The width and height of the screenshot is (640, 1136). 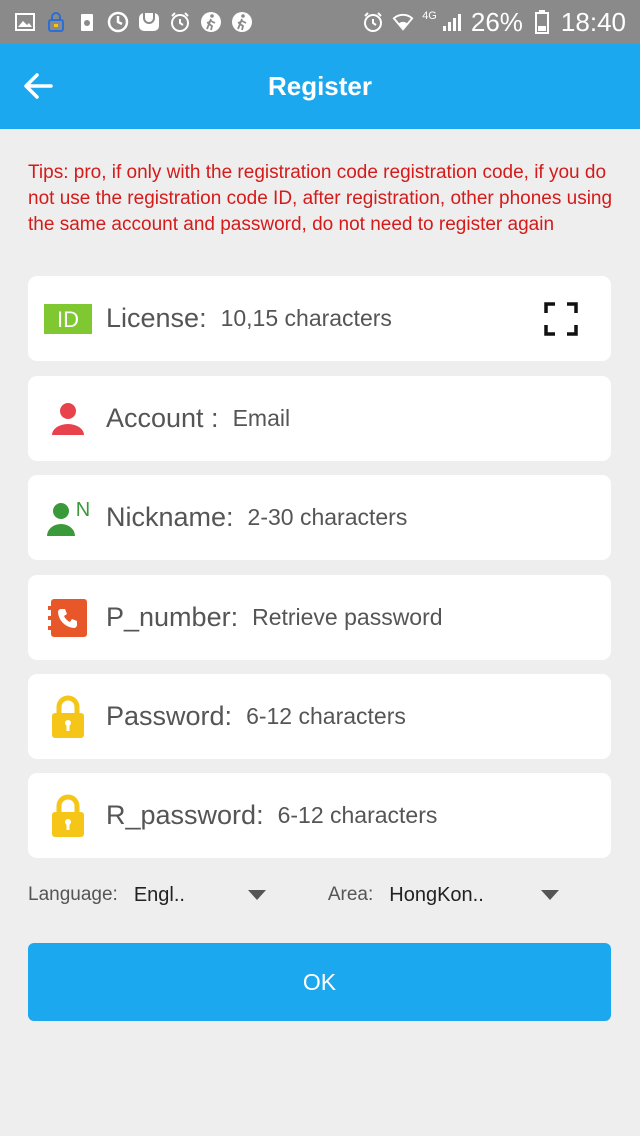 What do you see at coordinates (350, 894) in the screenshot?
I see `area-label: Area:` at bounding box center [350, 894].